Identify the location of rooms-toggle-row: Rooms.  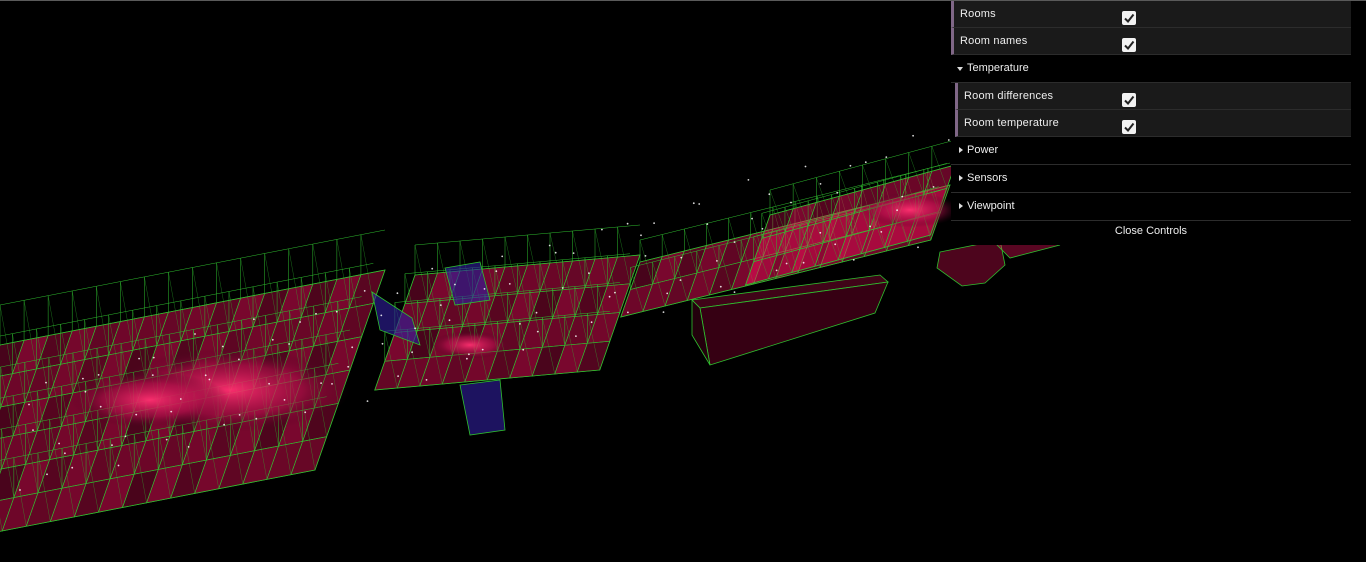
(1151, 14).